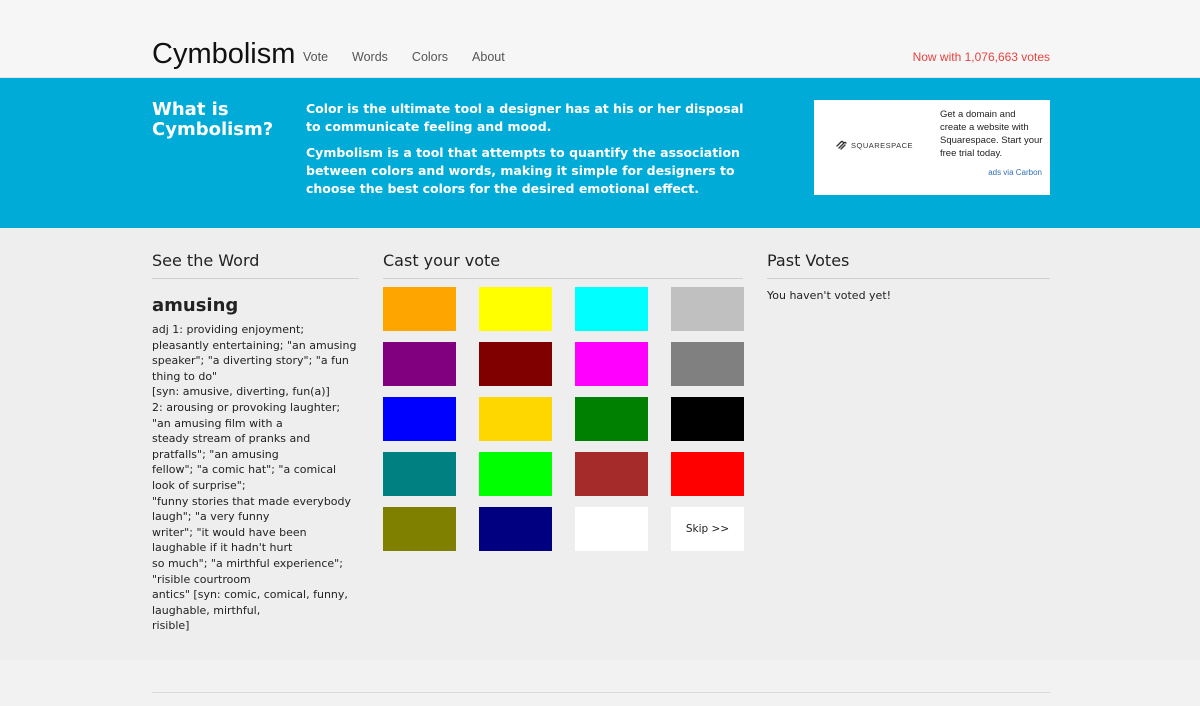  What do you see at coordinates (601, 692) in the screenshot?
I see `footer-divider` at bounding box center [601, 692].